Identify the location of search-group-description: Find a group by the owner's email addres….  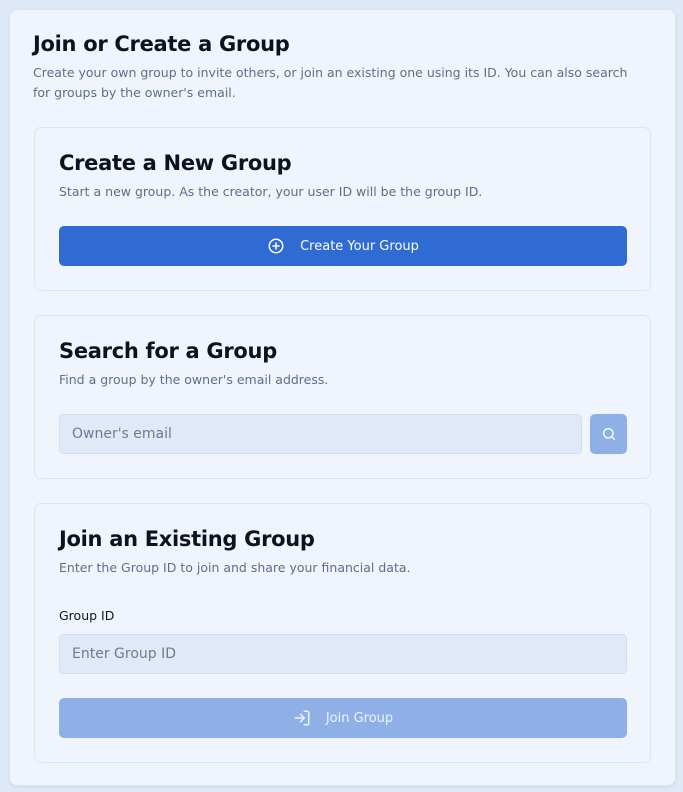
(194, 379).